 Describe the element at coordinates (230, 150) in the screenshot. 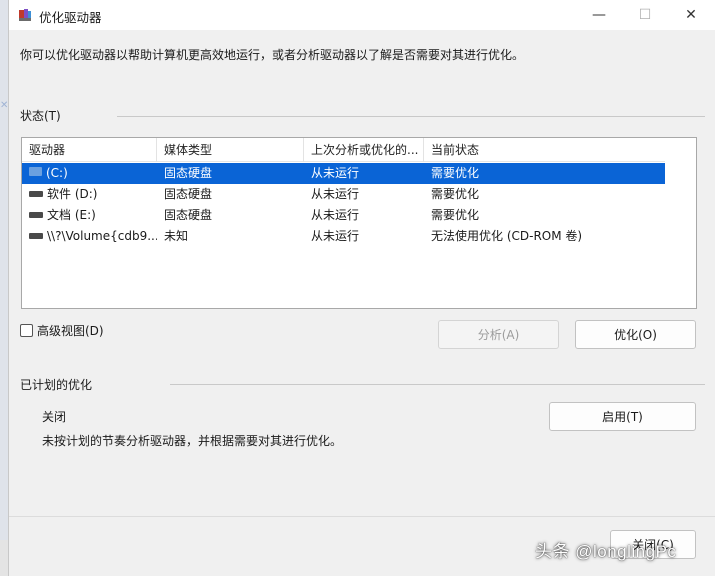

I see `column-header-media-type: 媒体类型` at that location.